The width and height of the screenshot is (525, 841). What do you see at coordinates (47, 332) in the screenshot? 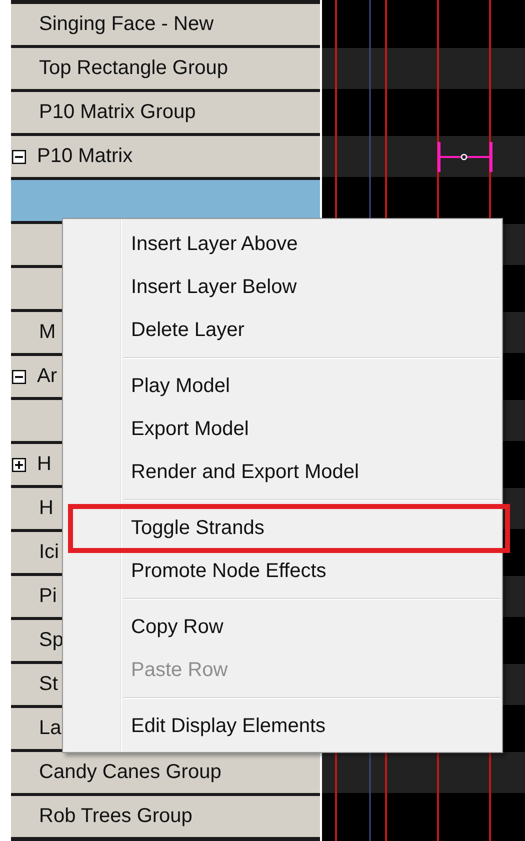
I see `row-label: M` at bounding box center [47, 332].